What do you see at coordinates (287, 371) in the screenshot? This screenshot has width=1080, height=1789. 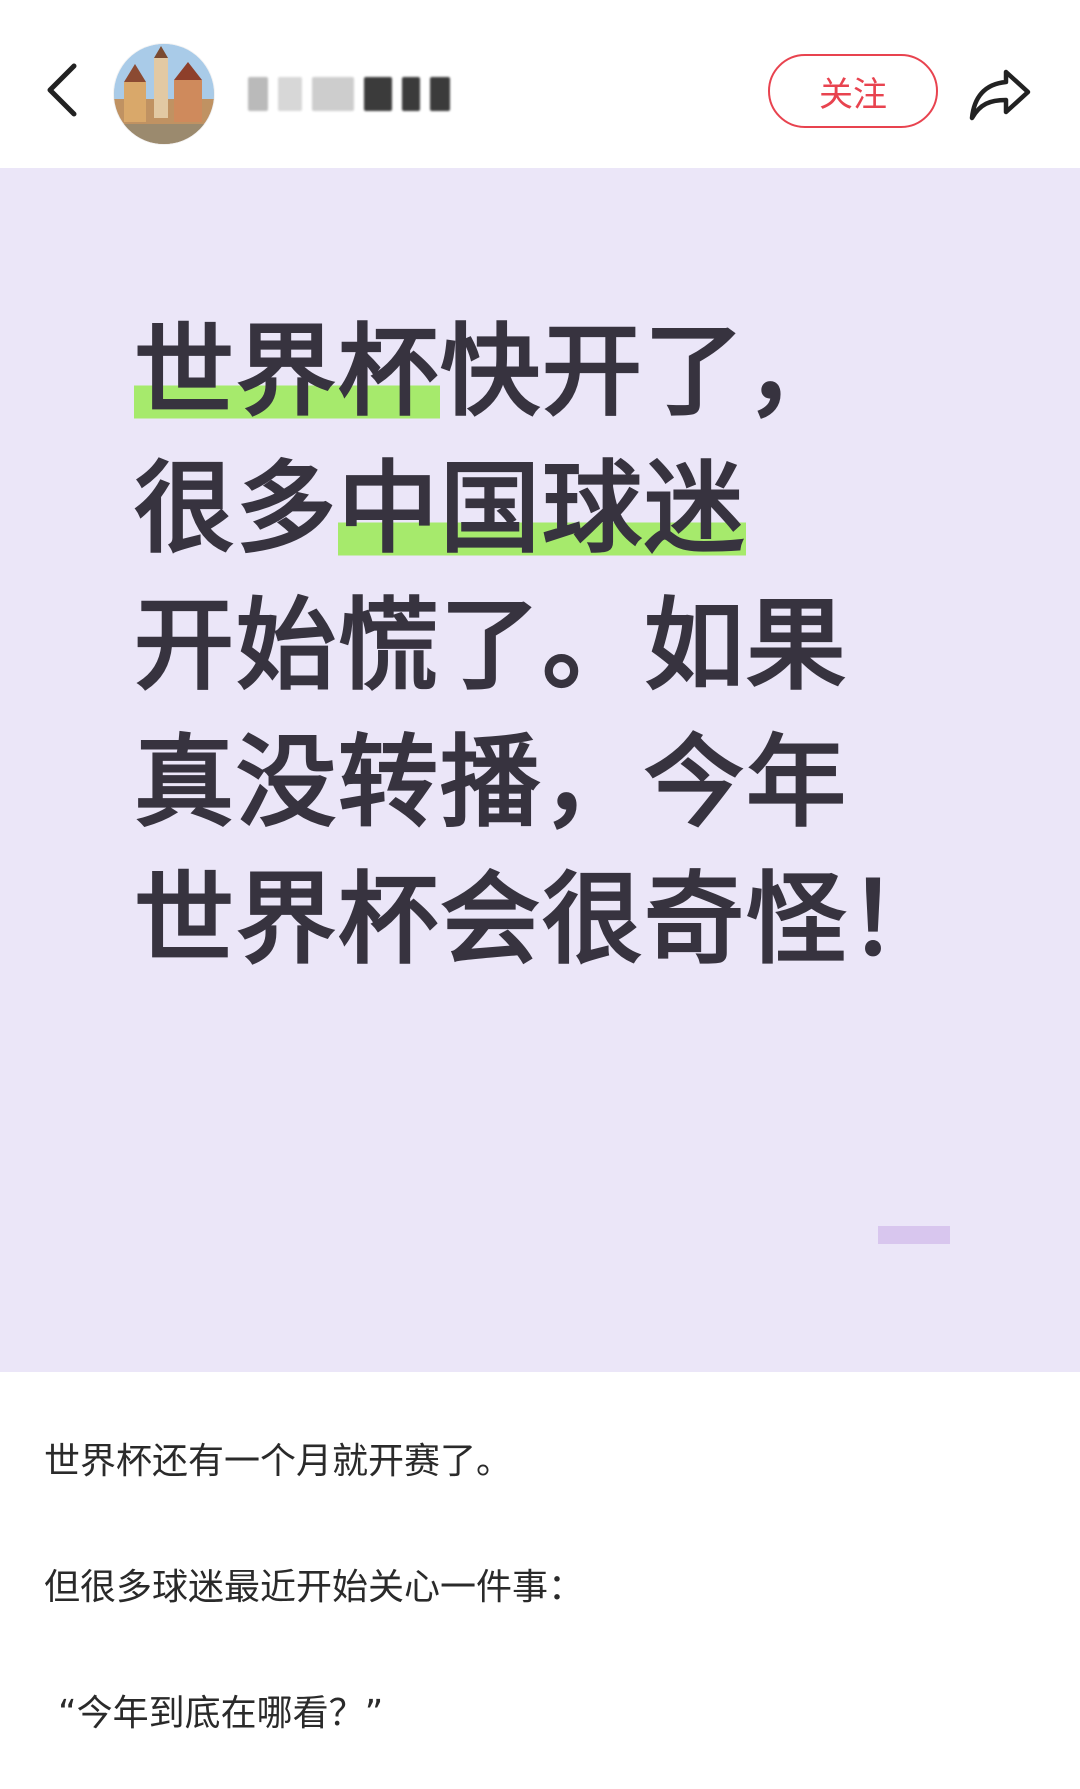 I see `cover-line-highlight: 世界杯` at bounding box center [287, 371].